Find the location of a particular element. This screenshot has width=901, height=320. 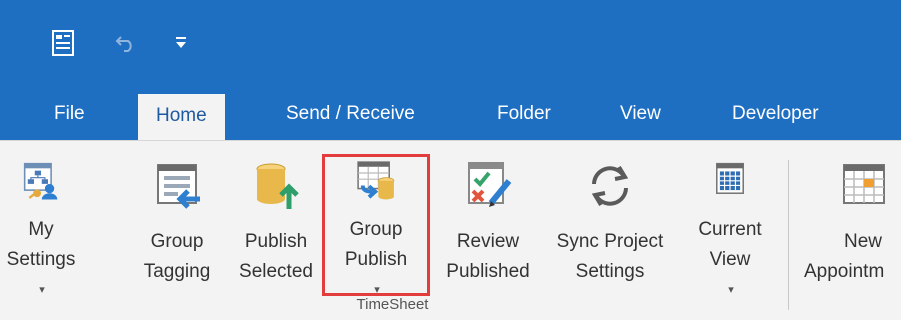

current-view-button: Current View ▾ is located at coordinates (730, 230).